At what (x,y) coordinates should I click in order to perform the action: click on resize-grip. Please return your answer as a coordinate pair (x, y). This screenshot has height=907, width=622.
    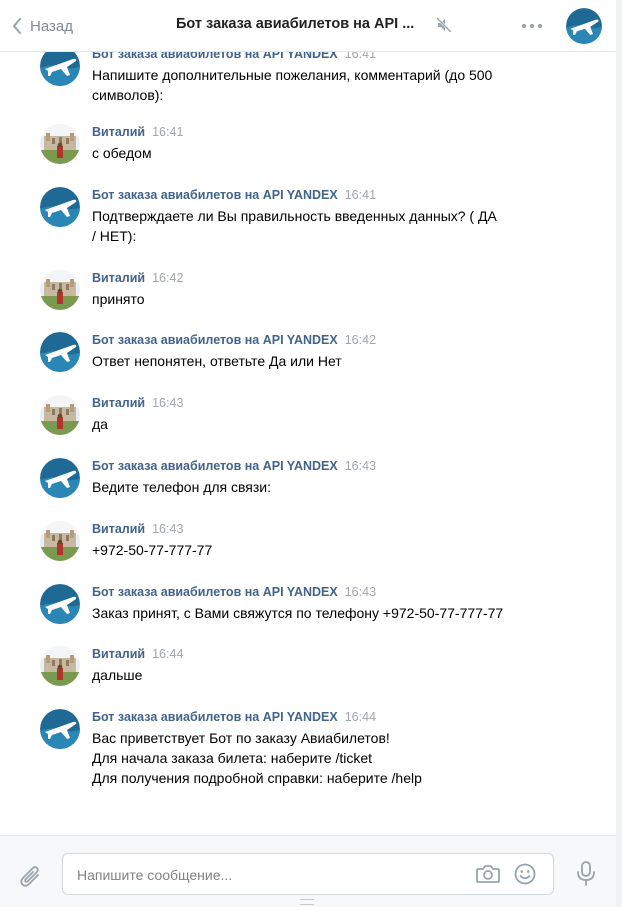
    Looking at the image, I should click on (307, 902).